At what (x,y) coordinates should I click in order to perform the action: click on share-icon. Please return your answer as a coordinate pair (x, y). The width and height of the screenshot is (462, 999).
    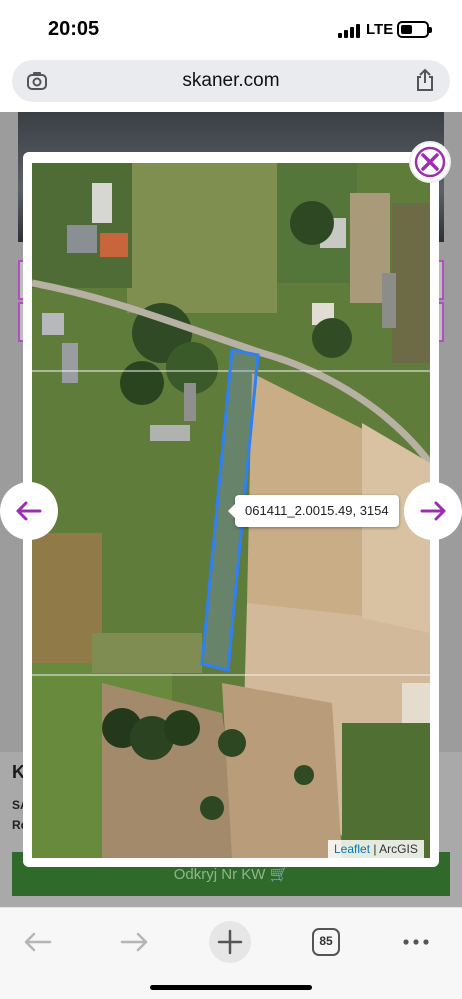
    Looking at the image, I should click on (425, 80).